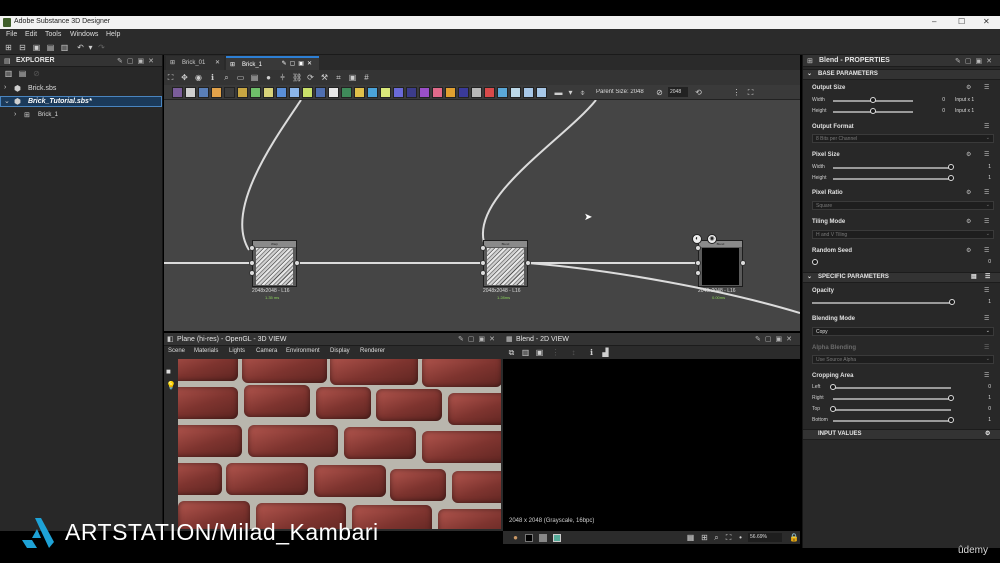 Image resolution: width=1000 pixels, height=563 pixels. Describe the element at coordinates (511, 352) in the screenshot. I see `fit-icon: ⧉` at that location.